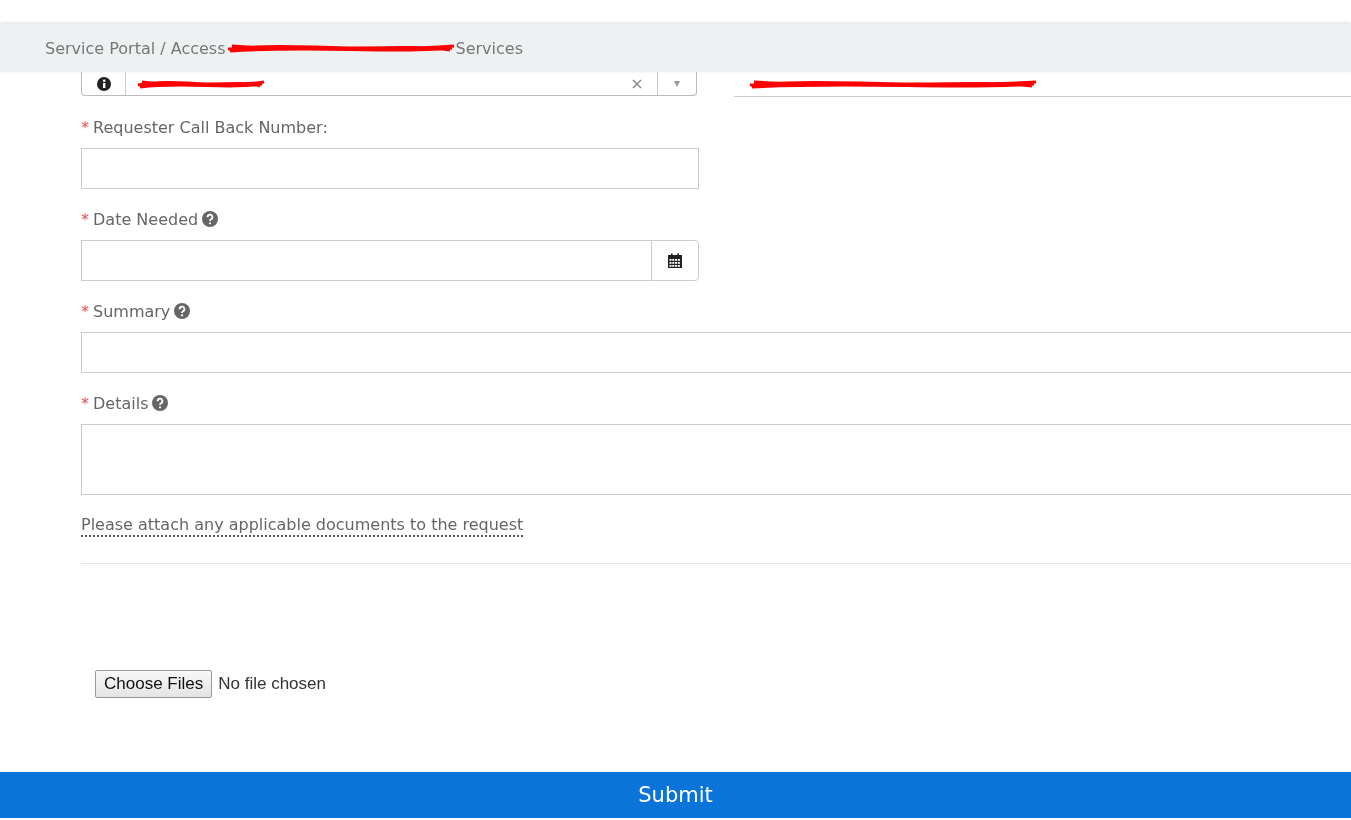 This screenshot has width=1351, height=820. I want to click on date-field, so click(366, 260).